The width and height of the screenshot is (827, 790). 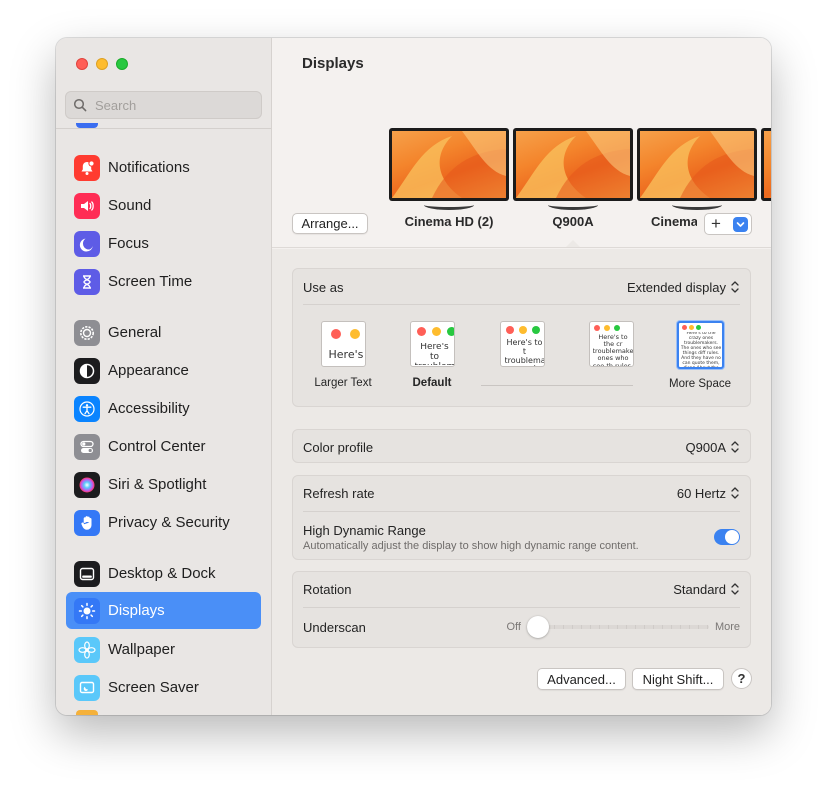 I want to click on sidebar-item-siri-spotlight: Siri & Spotlight, so click(x=163, y=484).